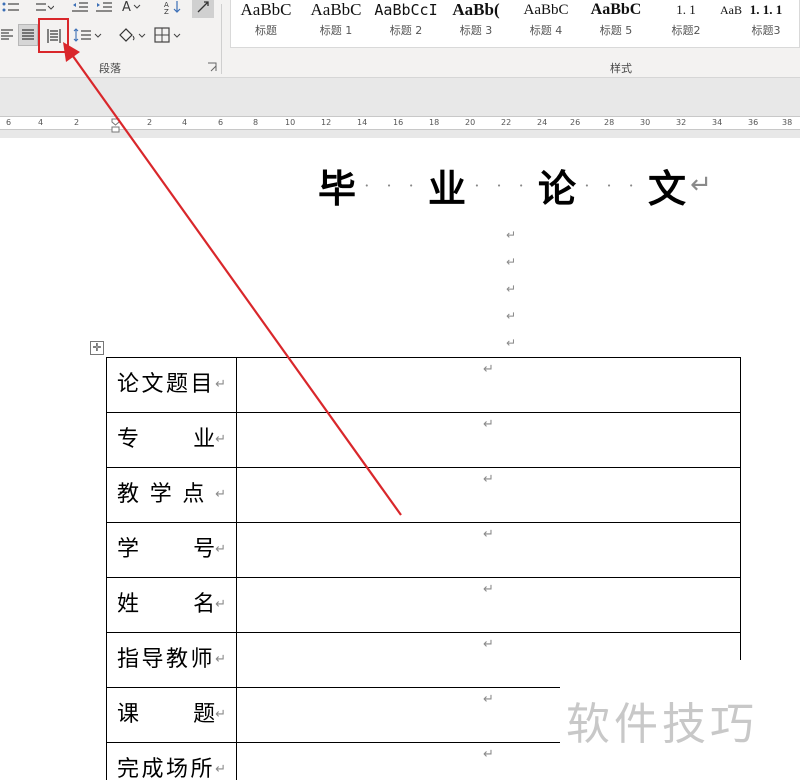  I want to click on style-preview: AaBbCcI, so click(406, 10).